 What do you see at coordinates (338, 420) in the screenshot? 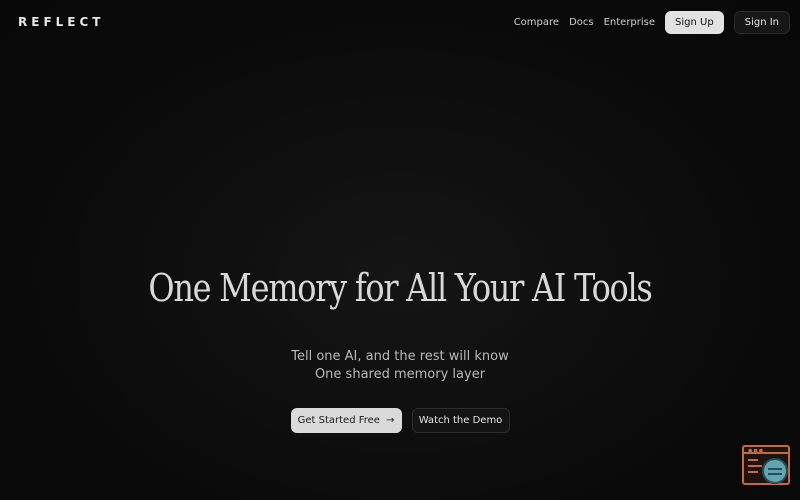
I see `get-started-label: Get Started Free` at bounding box center [338, 420].